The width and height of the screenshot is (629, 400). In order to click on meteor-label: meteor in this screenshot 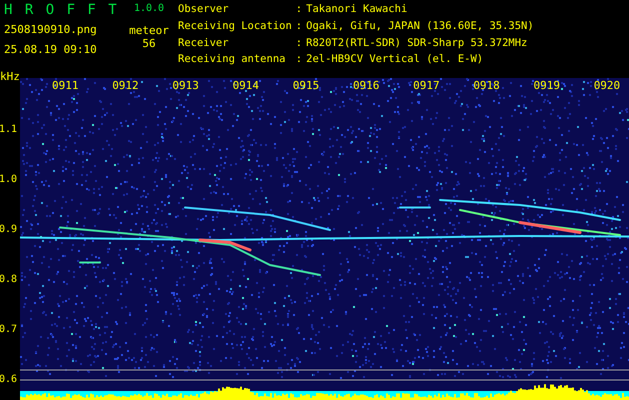, I will do `click(149, 30)`.